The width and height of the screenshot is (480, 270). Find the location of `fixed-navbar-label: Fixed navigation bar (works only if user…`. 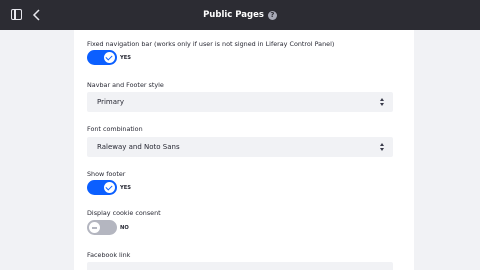

fixed-navbar-label: Fixed navigation bar (works only if user… is located at coordinates (211, 44).